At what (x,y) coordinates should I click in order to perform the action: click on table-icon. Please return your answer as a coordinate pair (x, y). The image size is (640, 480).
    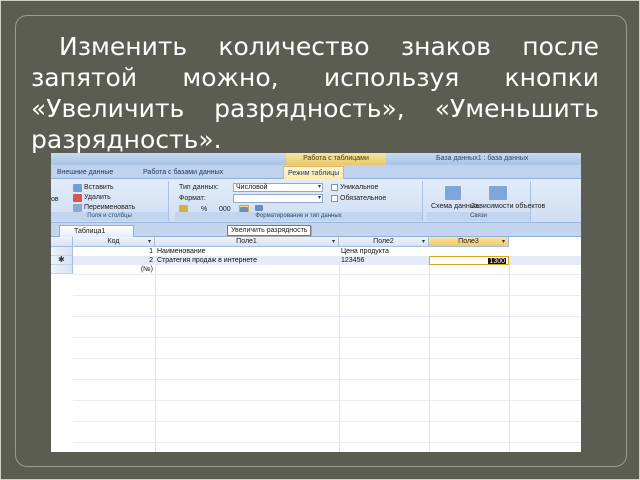
    Looking at the image, I should click on (498, 193).